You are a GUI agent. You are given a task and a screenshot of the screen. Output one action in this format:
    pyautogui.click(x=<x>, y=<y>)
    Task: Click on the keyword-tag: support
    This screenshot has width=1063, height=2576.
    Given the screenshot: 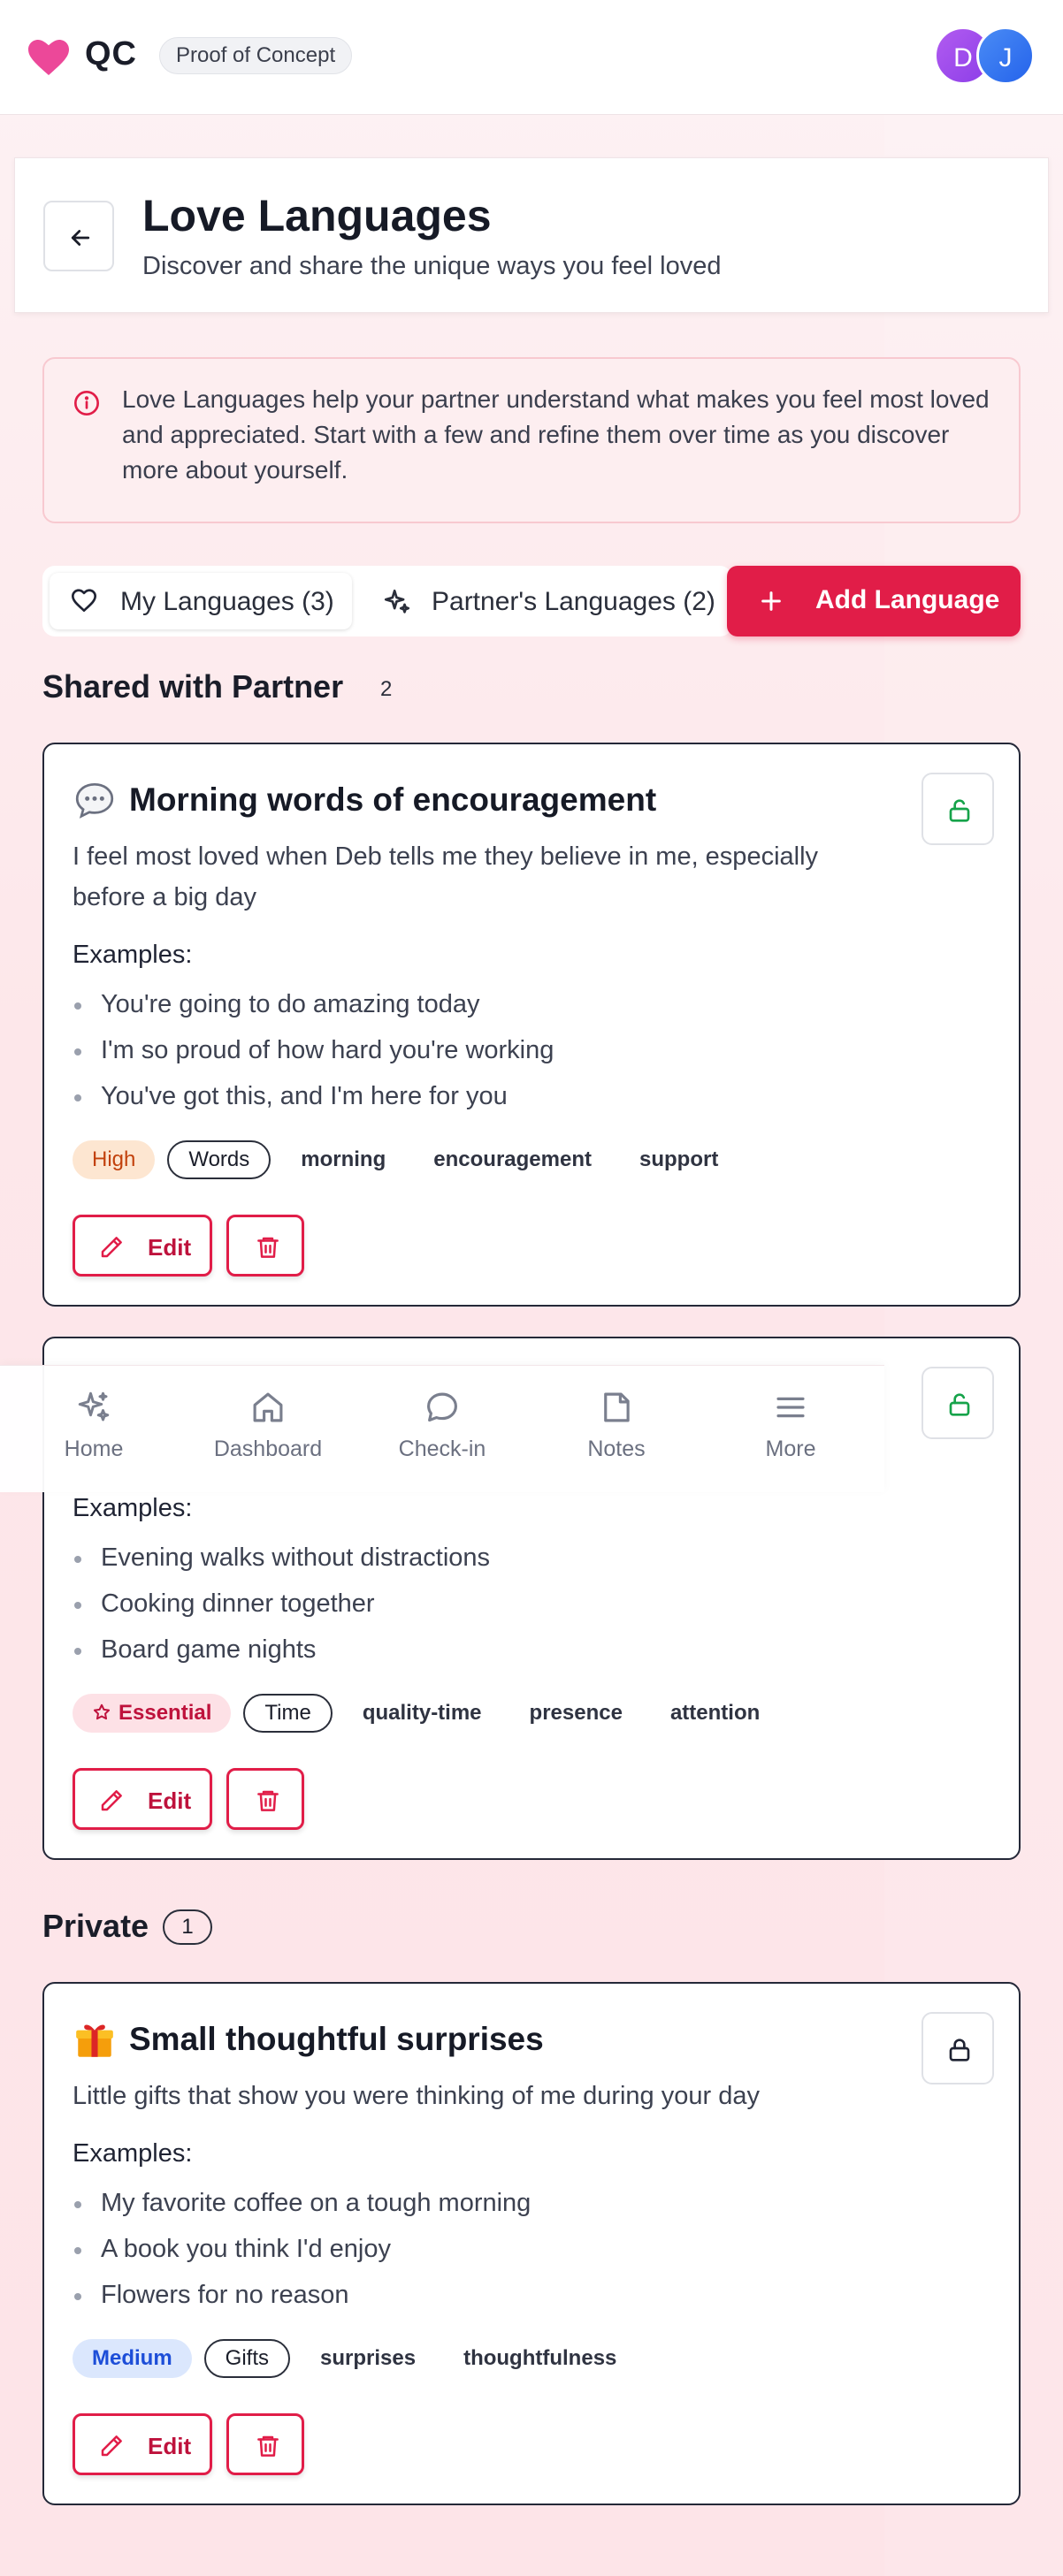 What is the action you would take?
    pyautogui.click(x=679, y=1159)
    